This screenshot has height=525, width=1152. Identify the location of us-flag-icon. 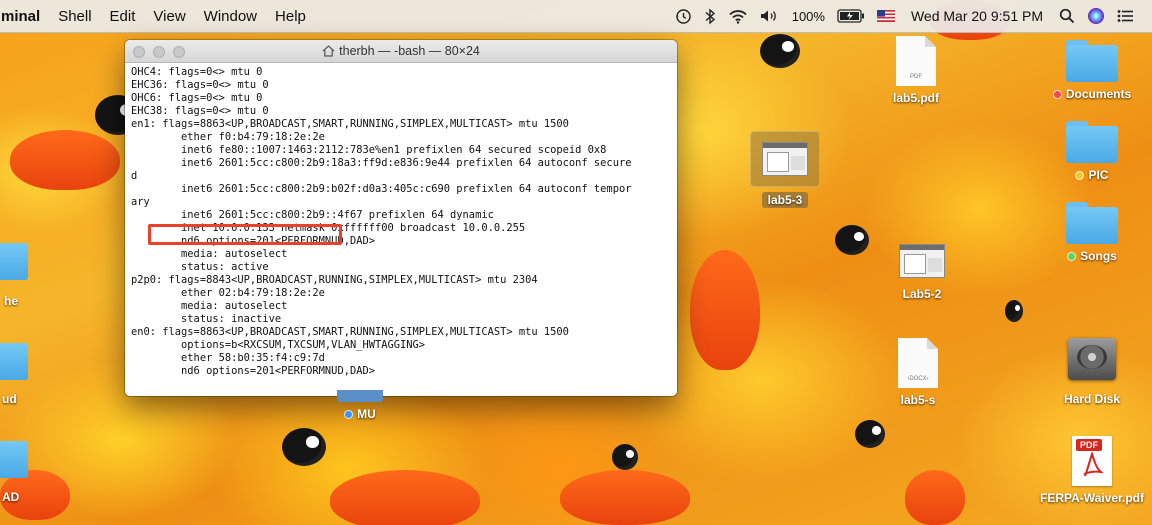
(886, 16).